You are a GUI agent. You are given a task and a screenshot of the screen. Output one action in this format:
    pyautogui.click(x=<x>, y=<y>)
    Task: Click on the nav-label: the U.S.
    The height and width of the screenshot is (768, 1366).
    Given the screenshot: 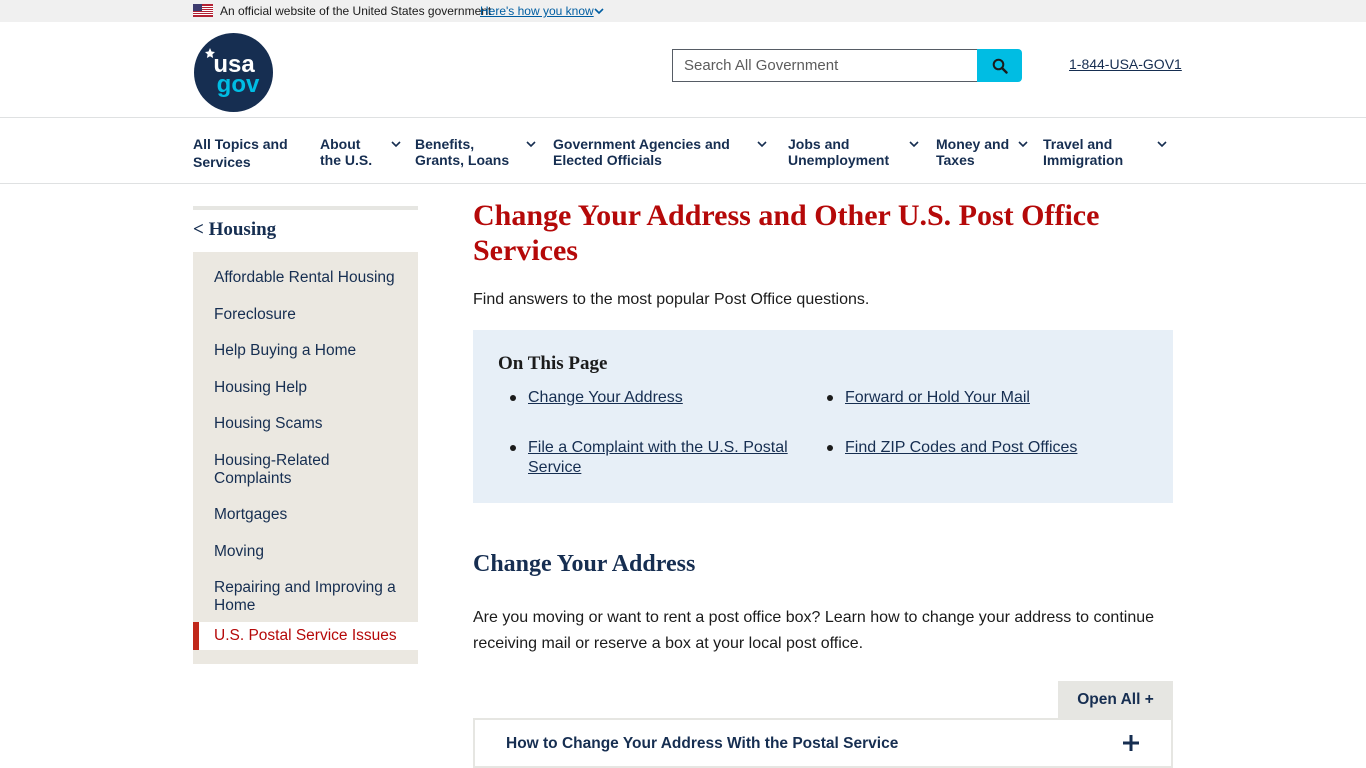 What is the action you would take?
    pyautogui.click(x=346, y=160)
    